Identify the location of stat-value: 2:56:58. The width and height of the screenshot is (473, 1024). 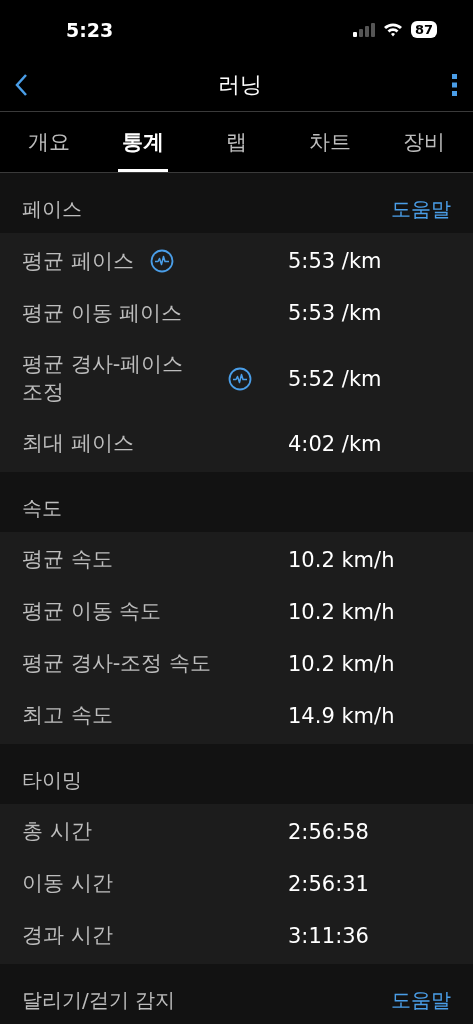
(328, 832).